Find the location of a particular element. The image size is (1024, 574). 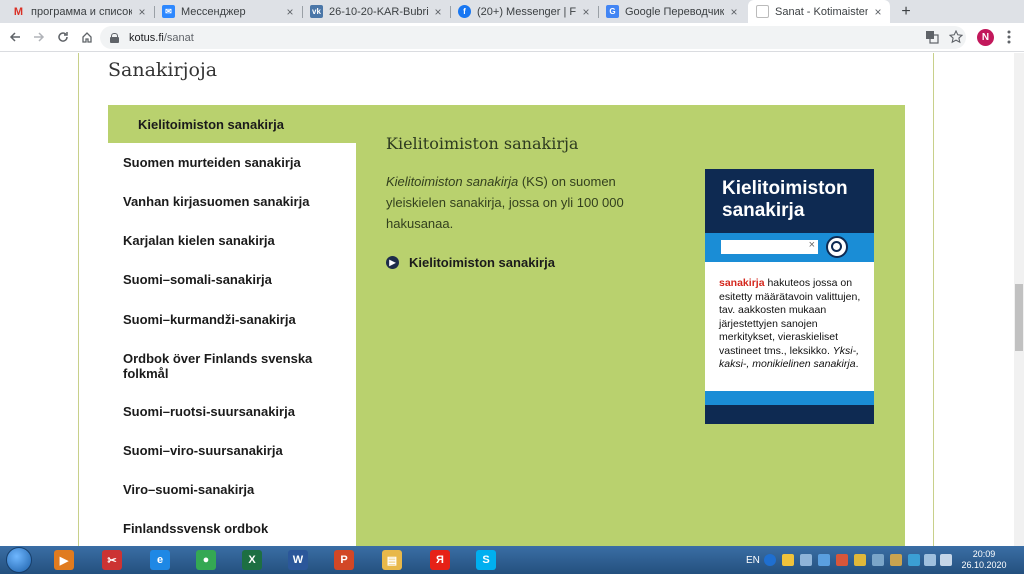

clock-time: 20:09 is located at coordinates (984, 554).